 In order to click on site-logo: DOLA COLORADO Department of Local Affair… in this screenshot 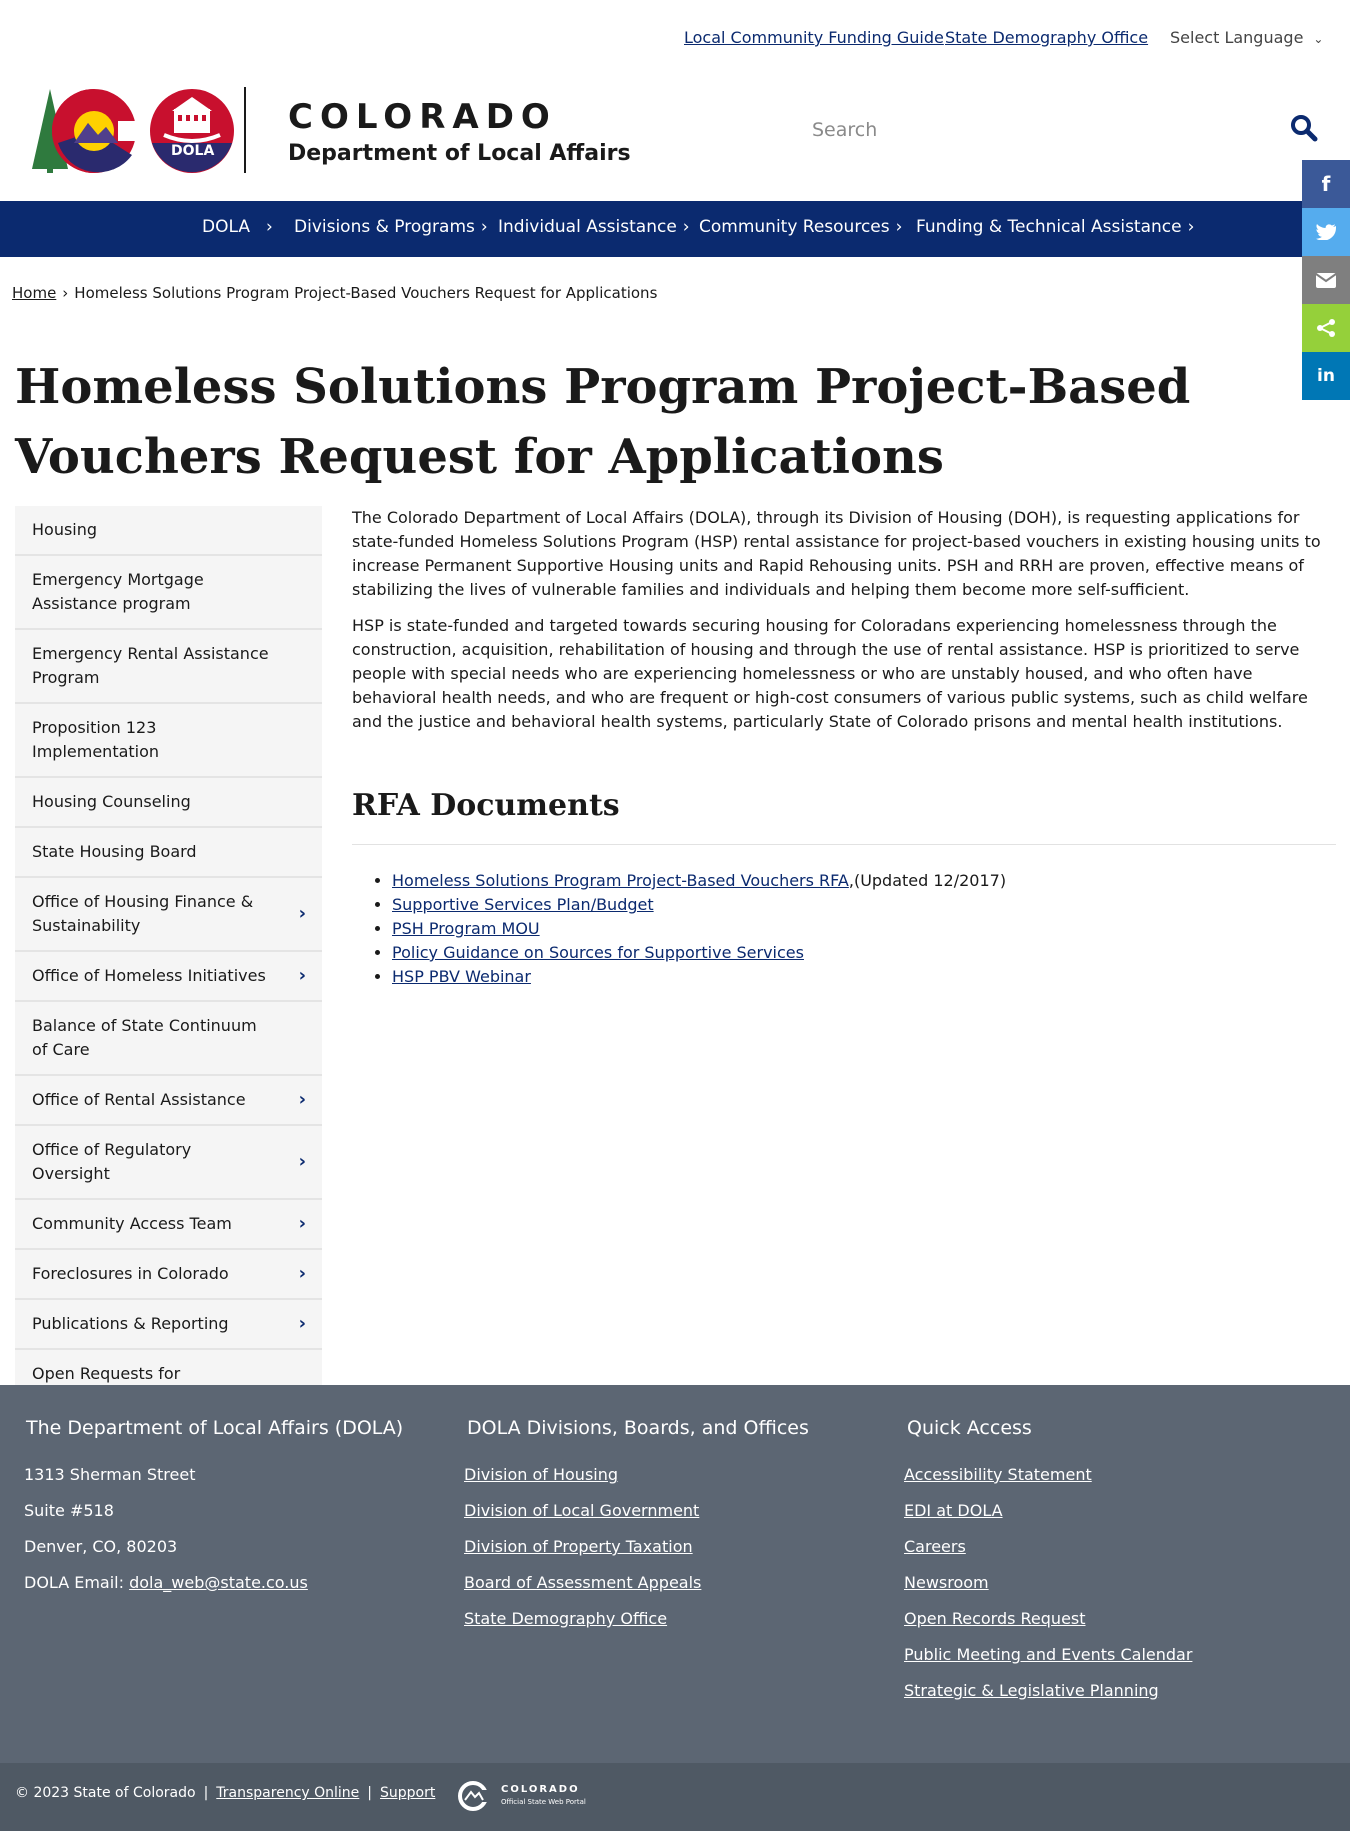, I will do `click(329, 131)`.